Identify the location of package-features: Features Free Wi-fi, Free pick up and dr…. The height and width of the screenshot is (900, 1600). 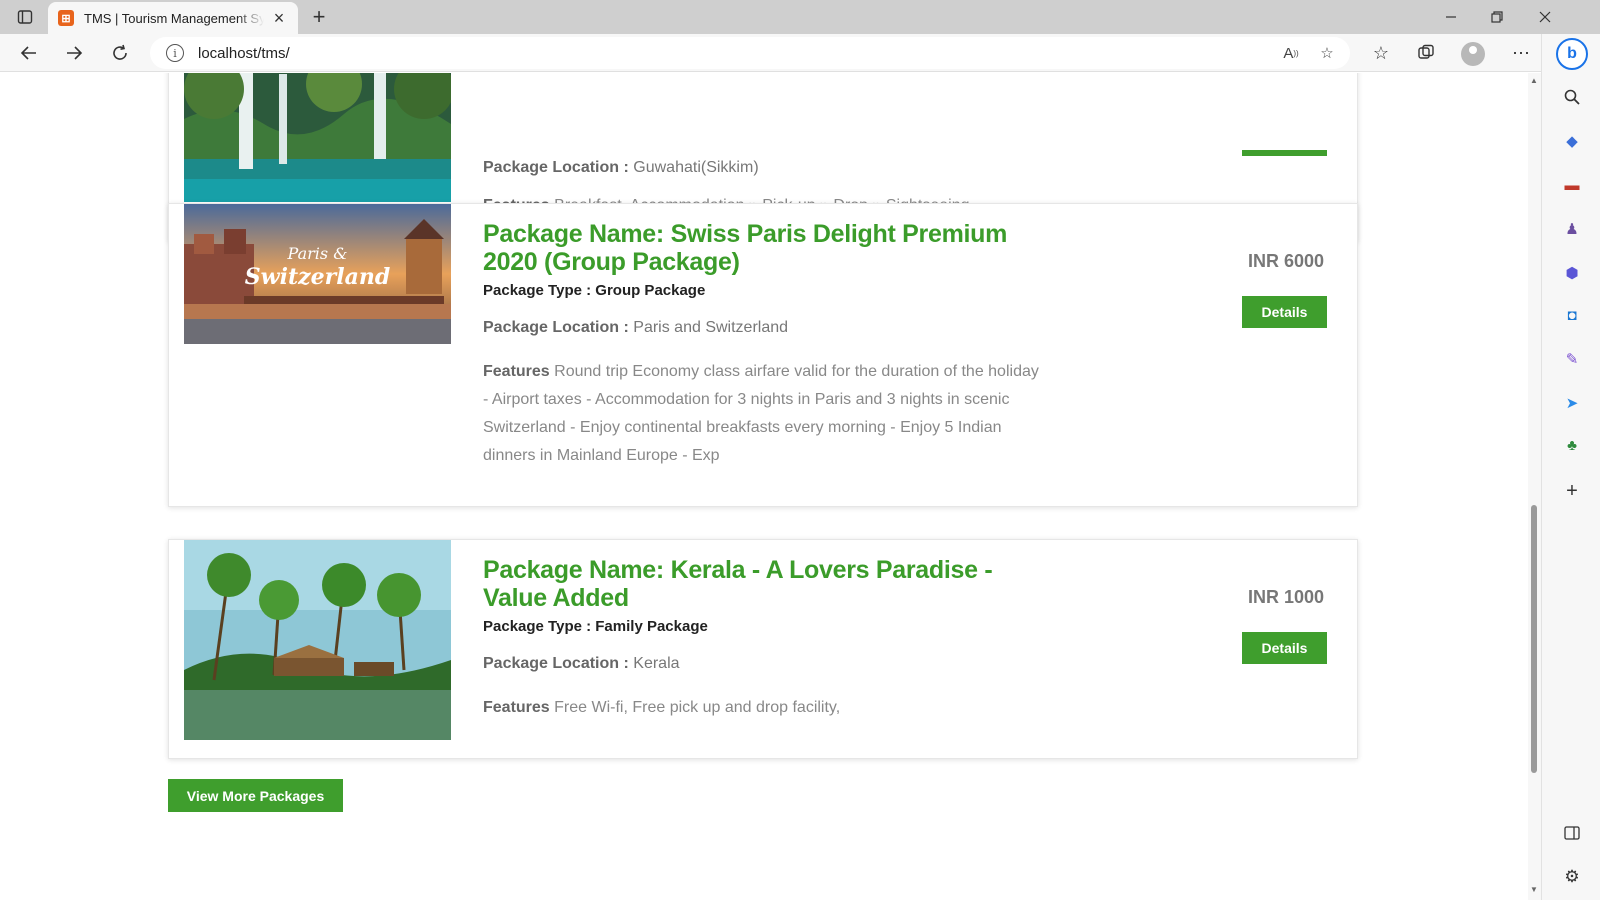
(763, 708).